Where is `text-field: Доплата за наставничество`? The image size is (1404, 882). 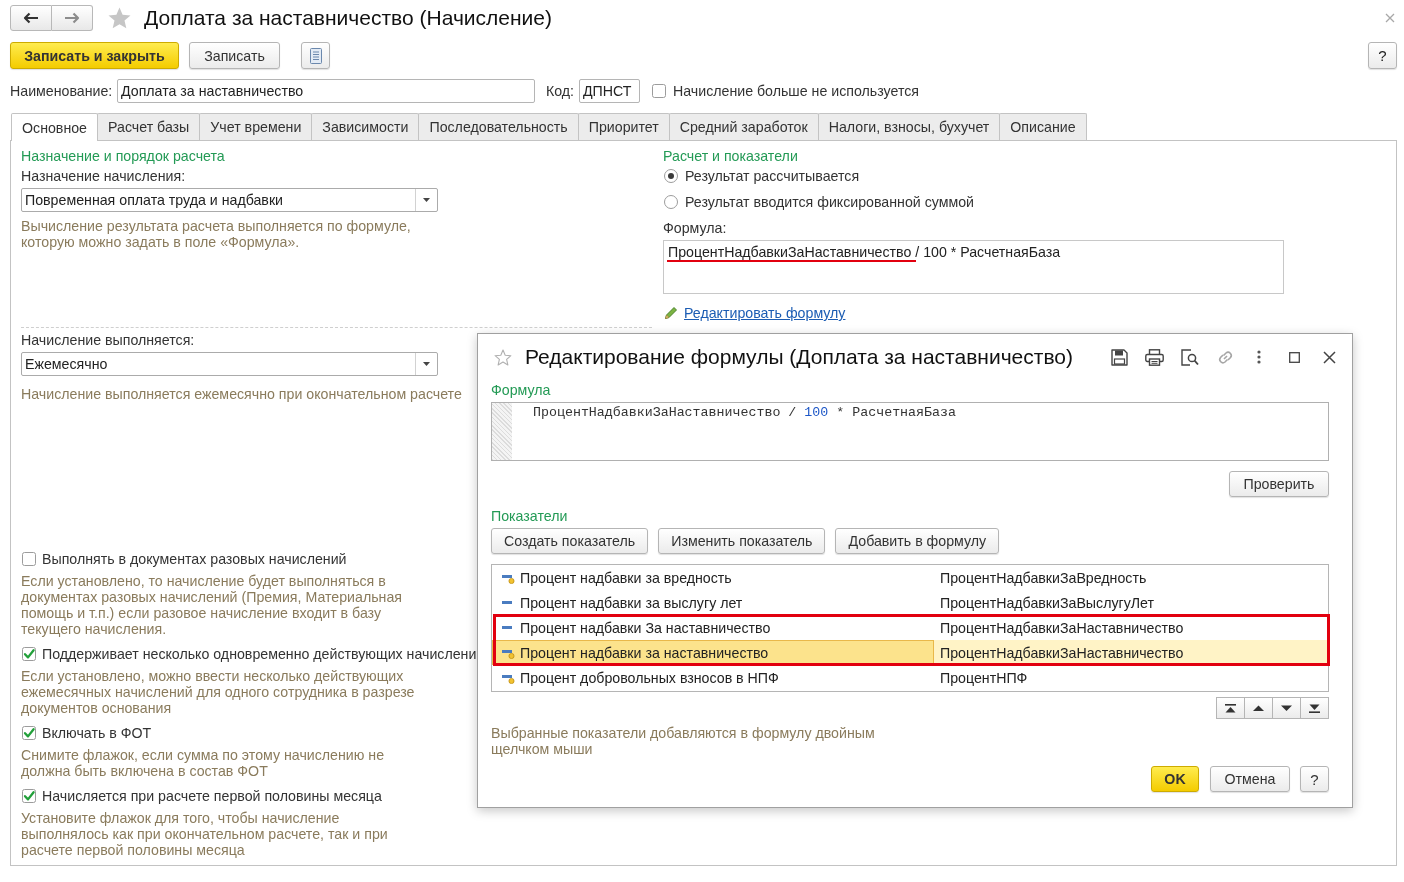 text-field: Доплата за наставничество is located at coordinates (326, 91).